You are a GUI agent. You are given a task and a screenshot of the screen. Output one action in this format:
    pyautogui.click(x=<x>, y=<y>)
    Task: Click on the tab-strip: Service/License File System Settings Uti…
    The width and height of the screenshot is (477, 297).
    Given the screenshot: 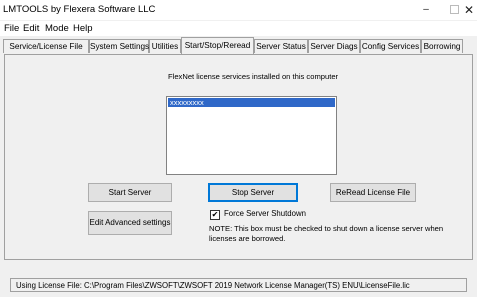 What is the action you would take?
    pyautogui.click(x=238, y=45)
    